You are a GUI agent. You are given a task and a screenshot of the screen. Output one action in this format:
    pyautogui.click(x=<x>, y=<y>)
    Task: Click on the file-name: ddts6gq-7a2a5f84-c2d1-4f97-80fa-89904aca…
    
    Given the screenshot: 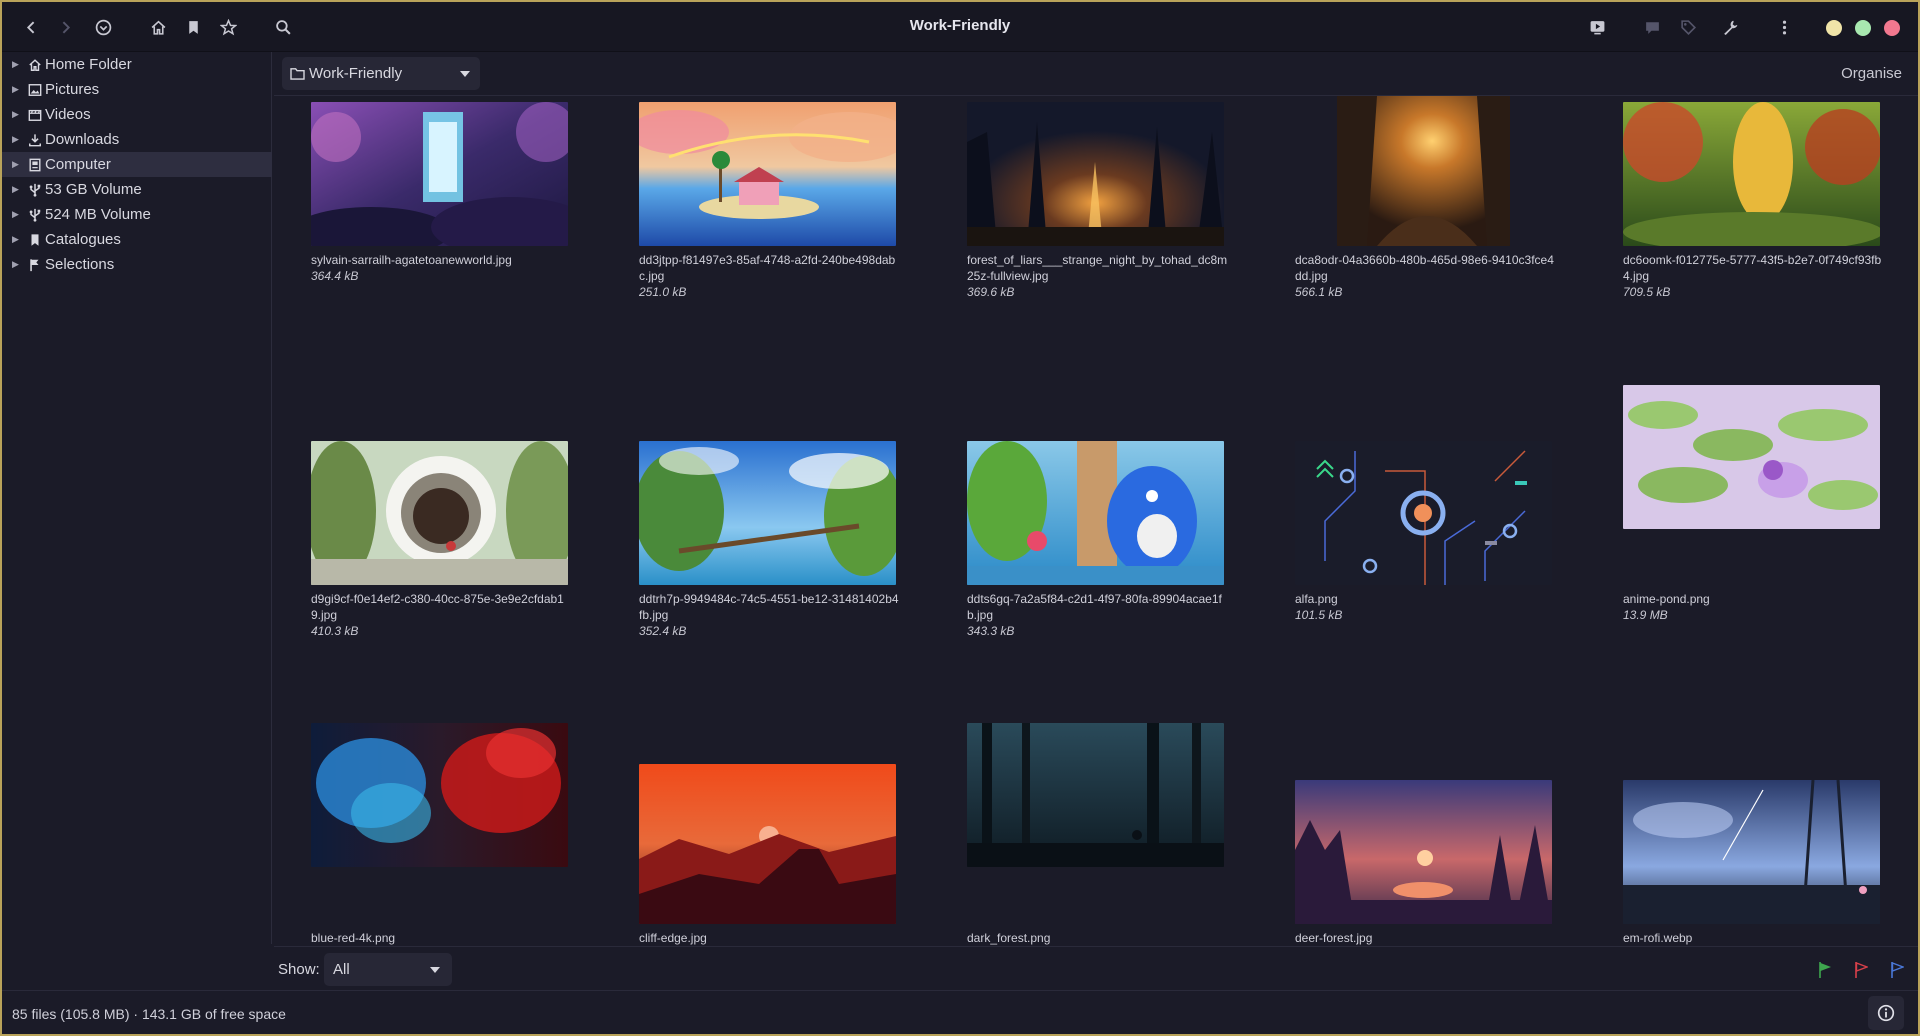 What is the action you would take?
    pyautogui.click(x=1094, y=607)
    